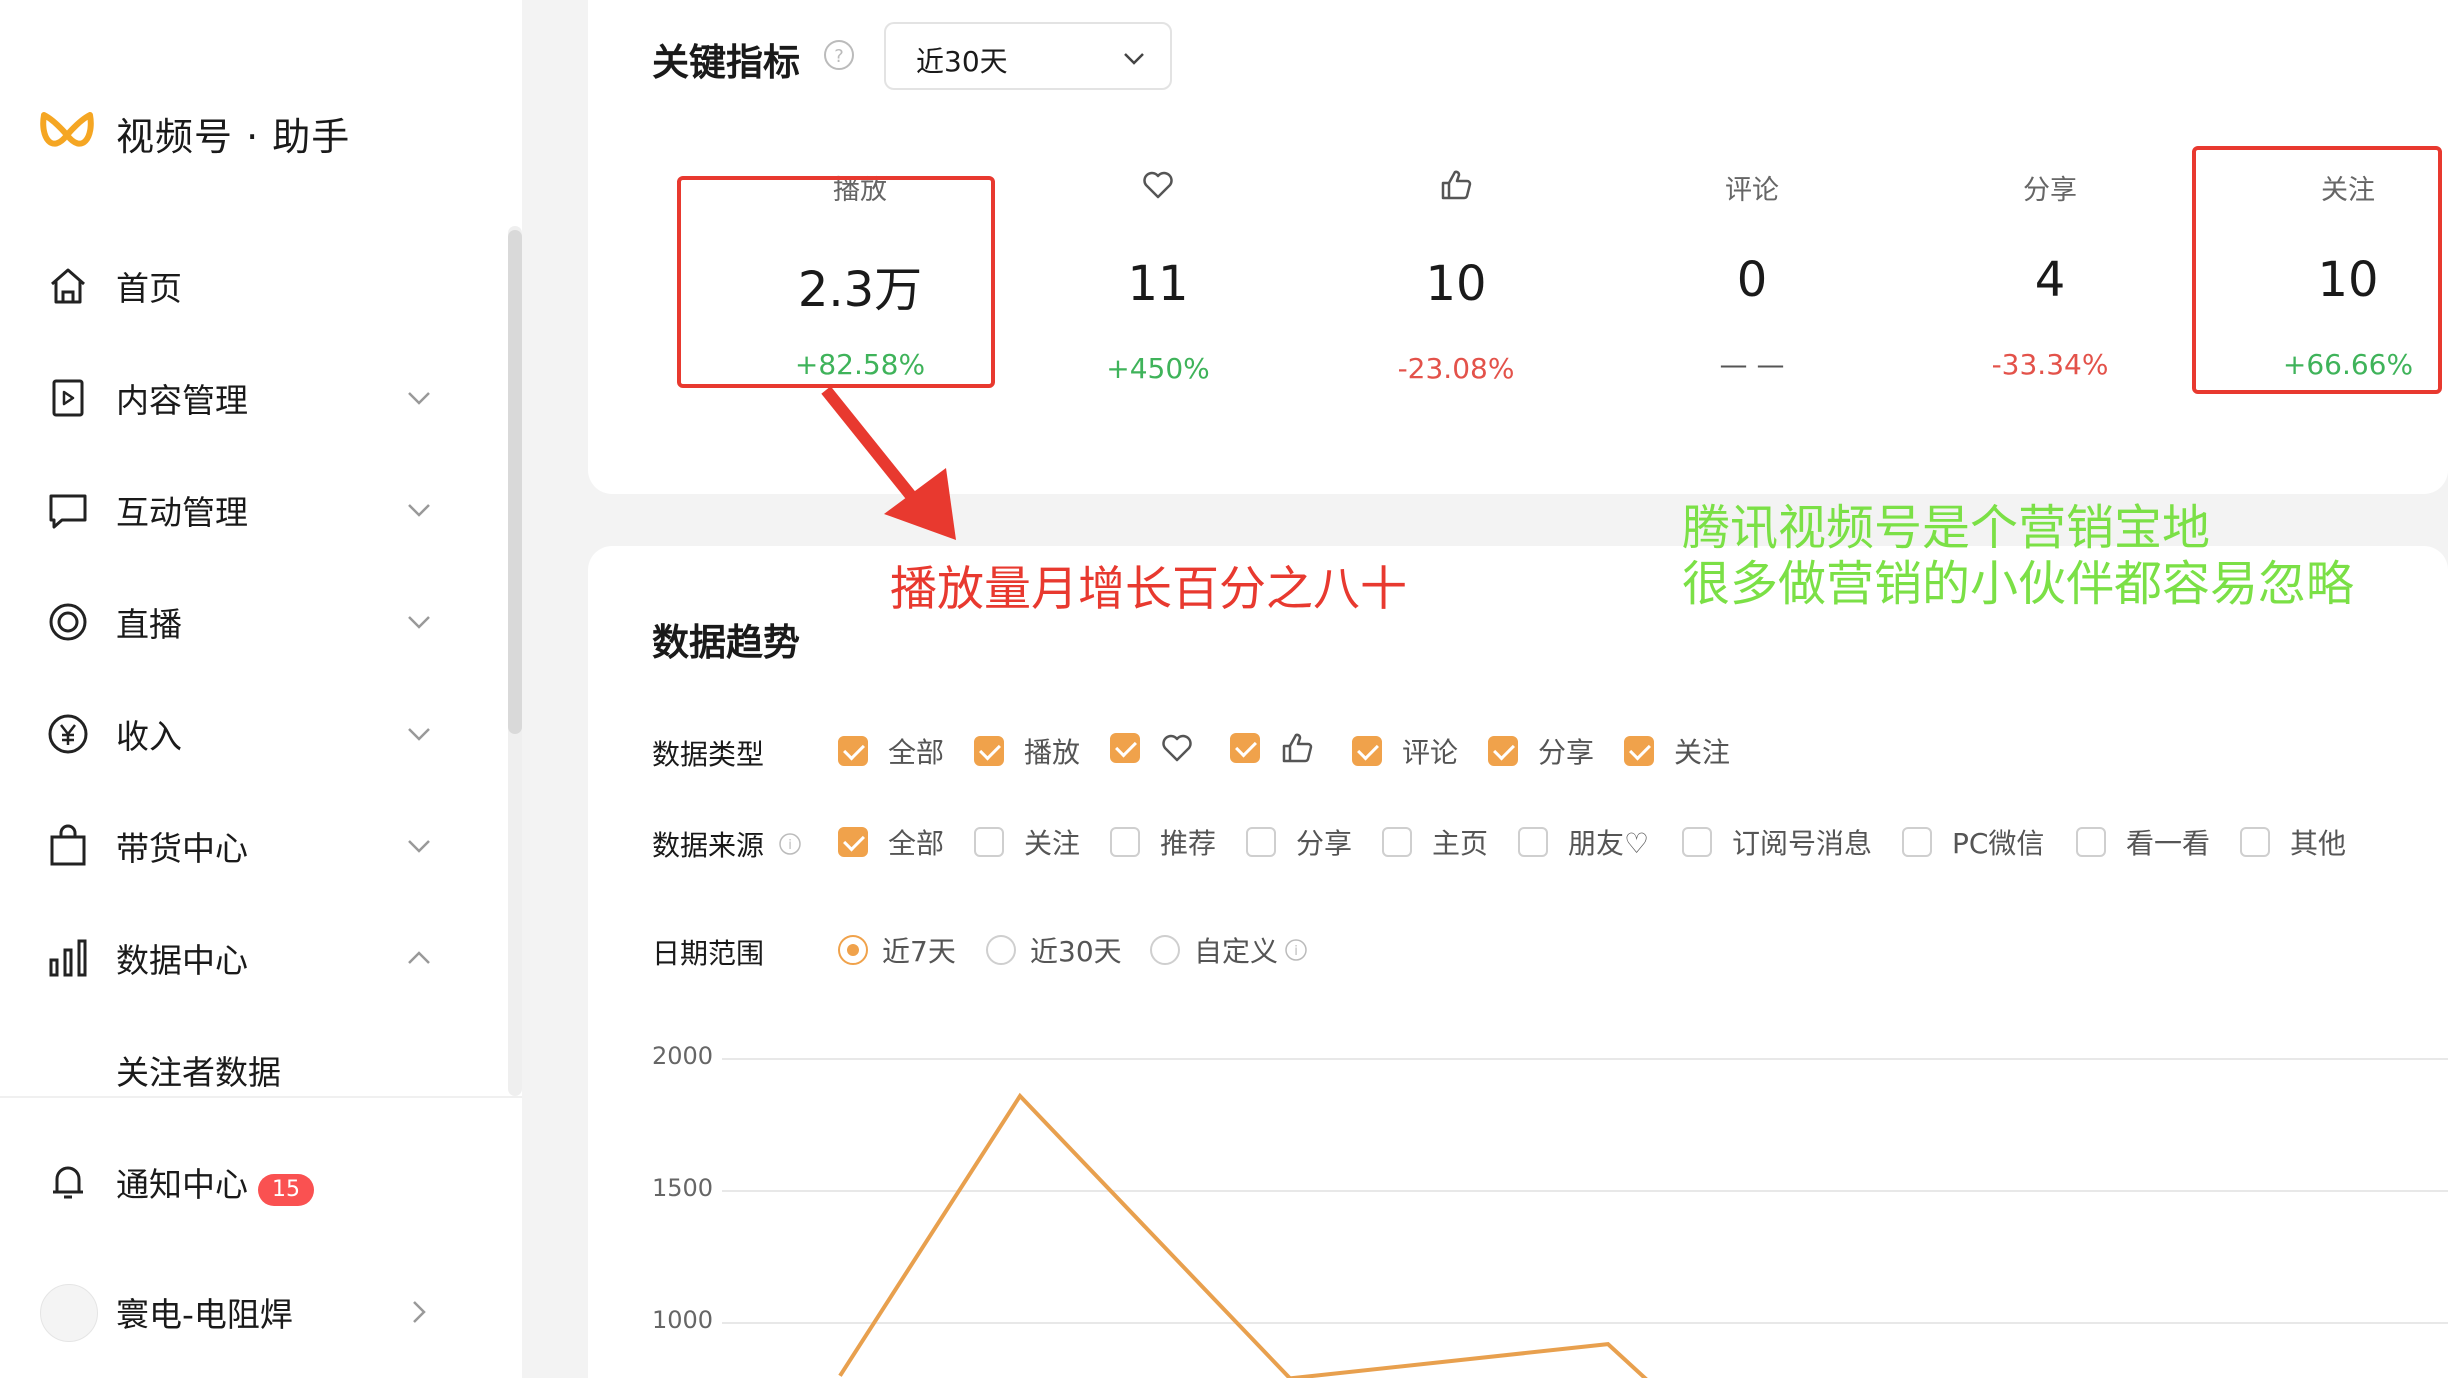 The width and height of the screenshot is (2448, 1378). I want to click on date-range-30d: 近30天, so click(1054, 950).